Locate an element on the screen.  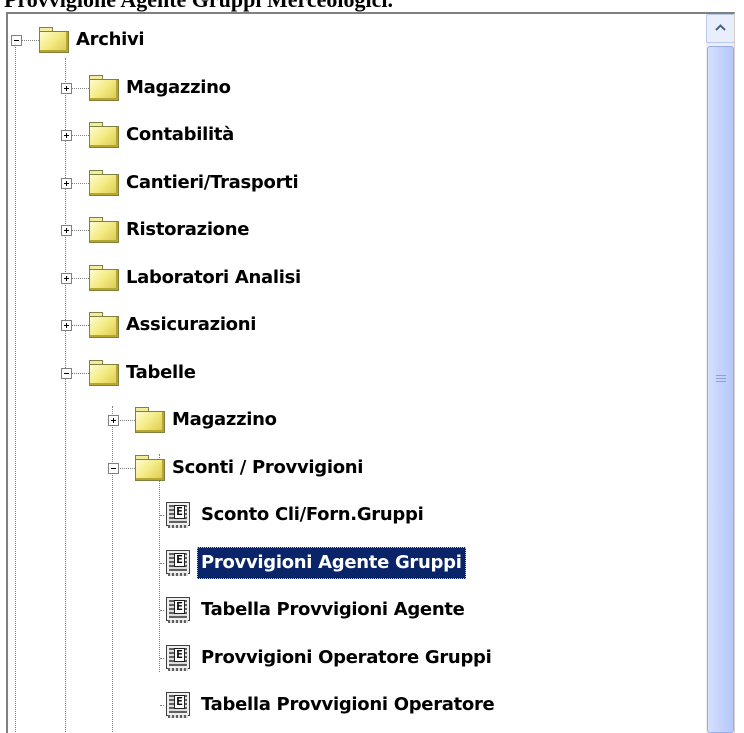
tree-node: Tabelle is located at coordinates (161, 372).